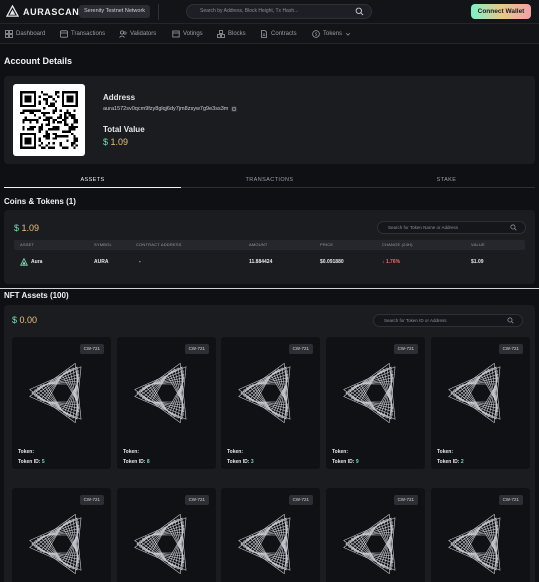 Image resolution: width=539 pixels, height=582 pixels. Describe the element at coordinates (478, 244) in the screenshot. I see `column-header: VALUE` at that location.